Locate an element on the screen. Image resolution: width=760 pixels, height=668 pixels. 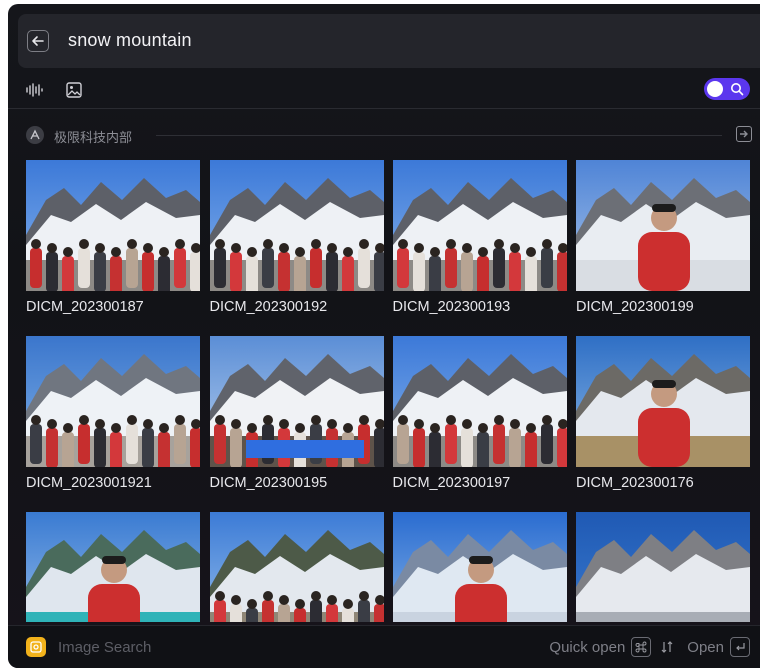
result-section-header: 极限科技内部 is located at coordinates (389, 135).